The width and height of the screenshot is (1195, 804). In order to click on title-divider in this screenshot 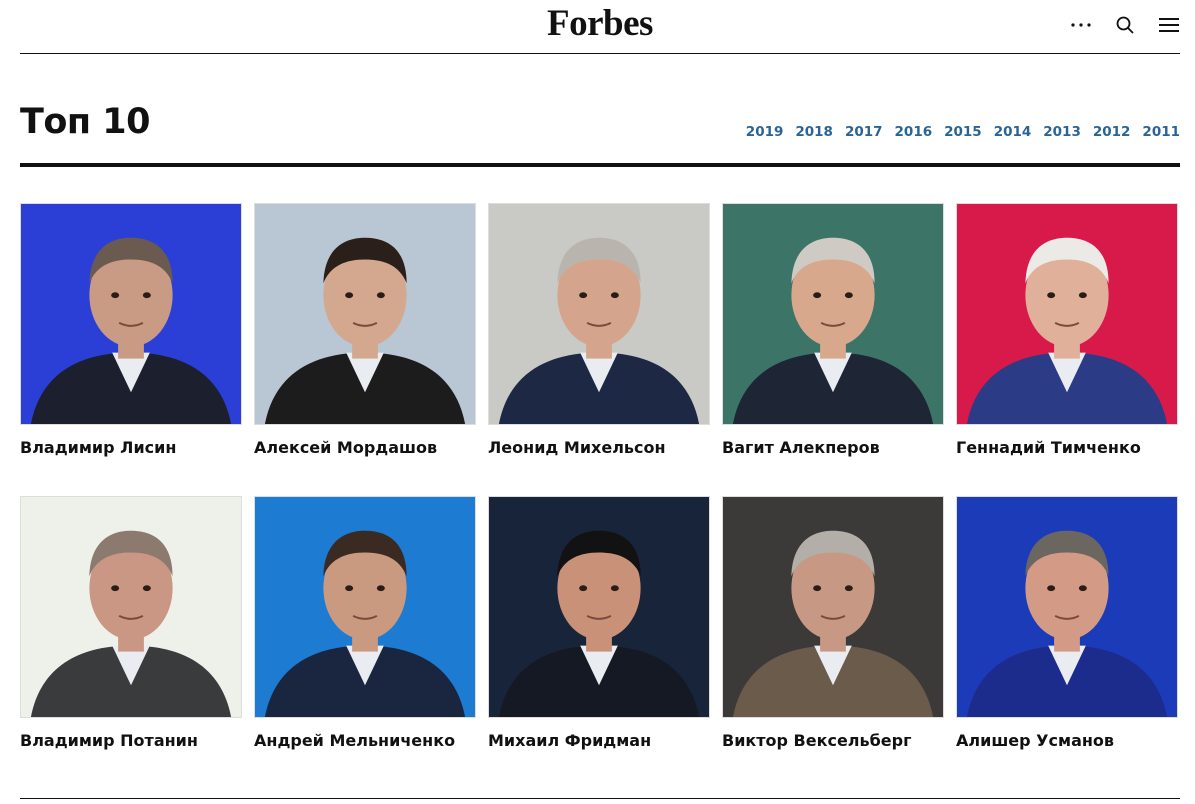, I will do `click(600, 165)`.